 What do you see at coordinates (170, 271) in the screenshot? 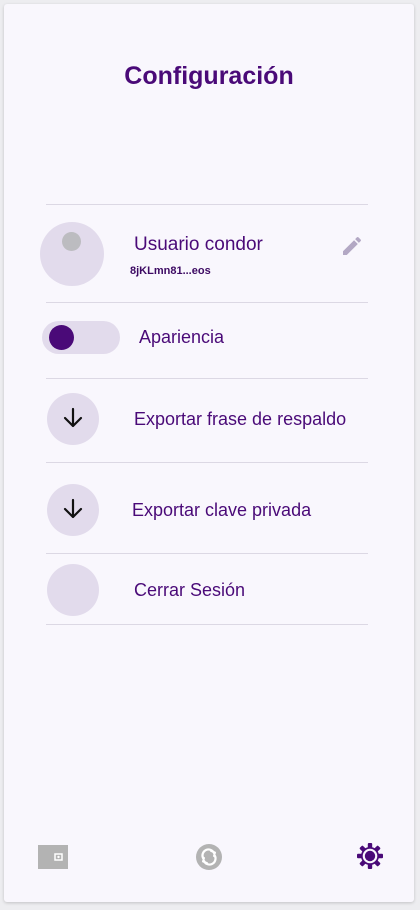
I see `wallet-address: 8jKLmn81...eos` at bounding box center [170, 271].